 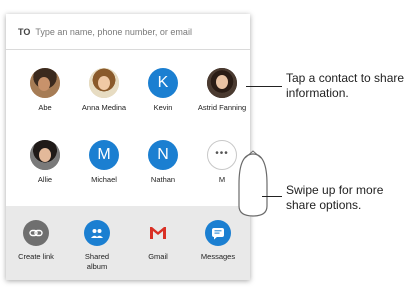 I want to click on gmail-icon, so click(x=158, y=233).